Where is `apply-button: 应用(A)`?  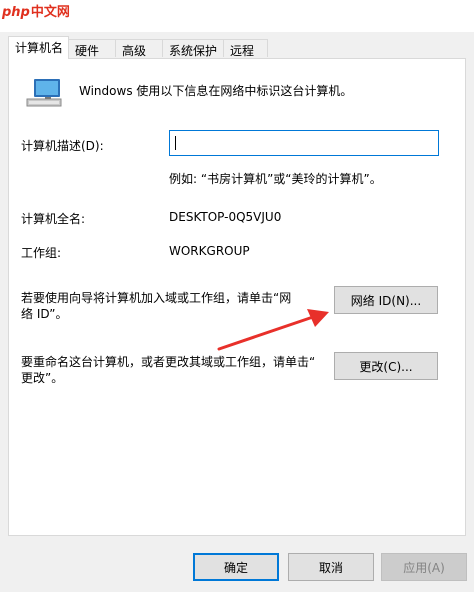 apply-button: 应用(A) is located at coordinates (424, 567).